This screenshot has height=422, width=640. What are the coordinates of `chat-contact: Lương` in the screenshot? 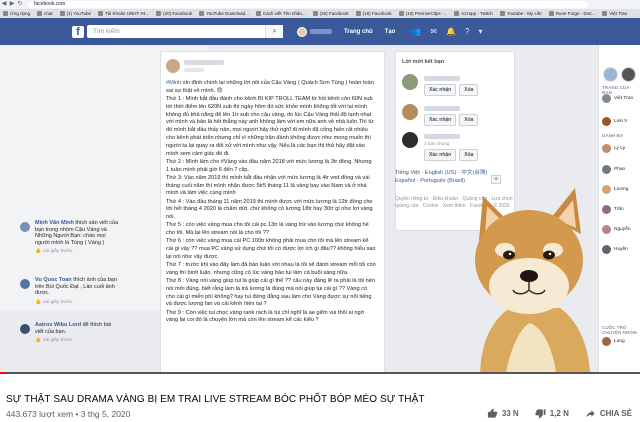 It's located at (615, 189).